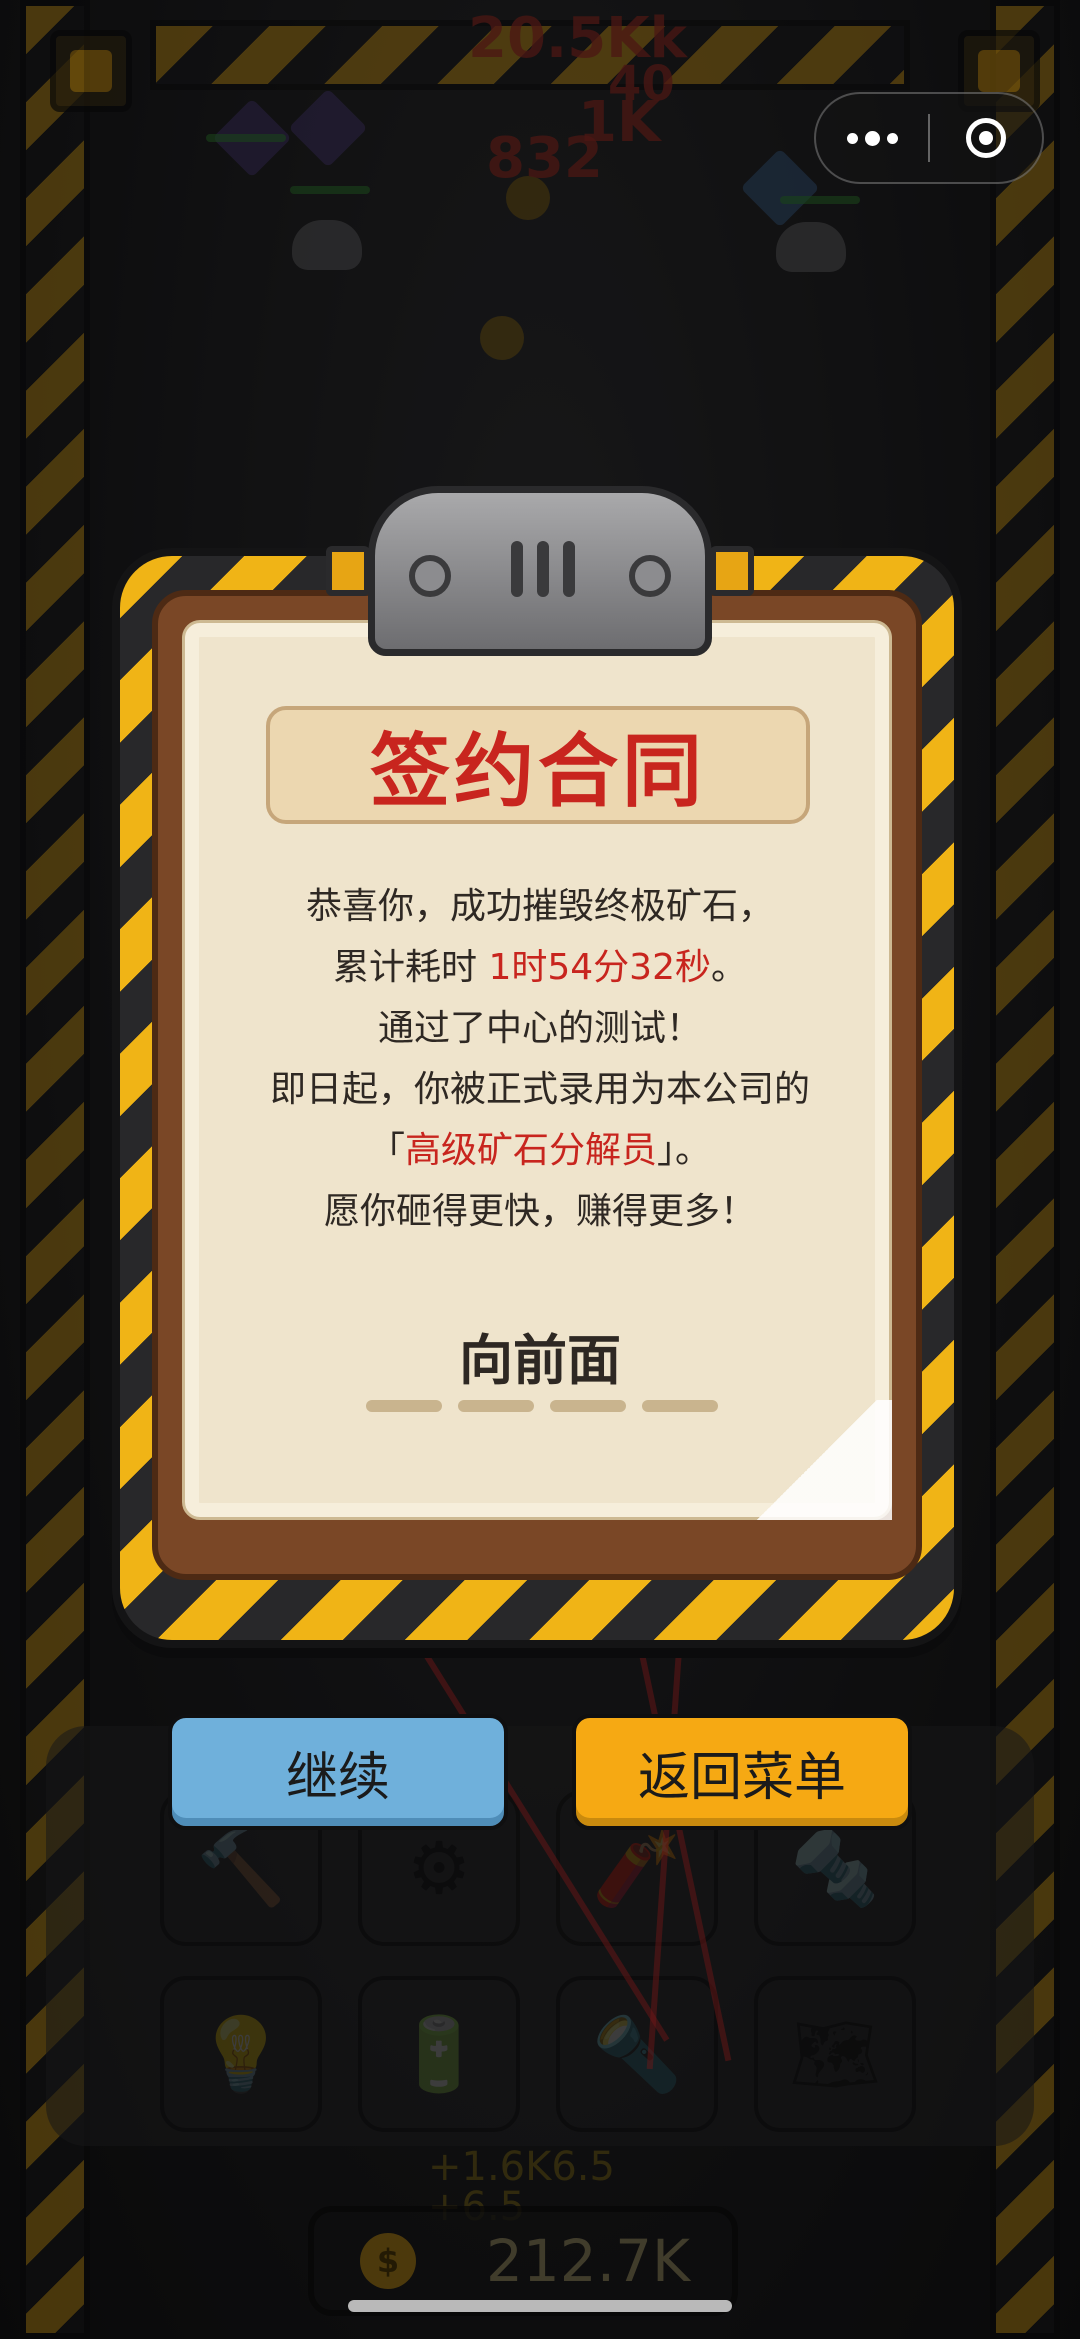  What do you see at coordinates (539, 1028) in the screenshot?
I see `contract-line: 通过了中心的测试！` at bounding box center [539, 1028].